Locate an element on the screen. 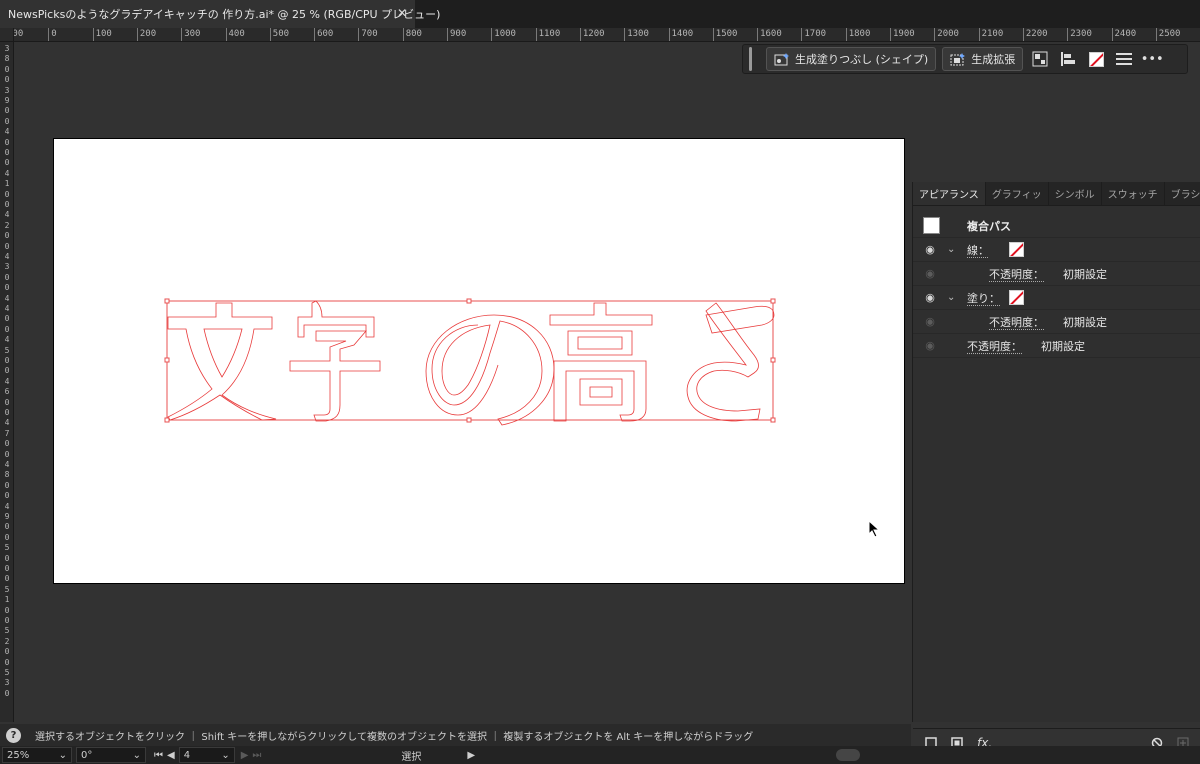 The width and height of the screenshot is (1200, 764). generative-expand-button: 生成拡張 is located at coordinates (982, 59).